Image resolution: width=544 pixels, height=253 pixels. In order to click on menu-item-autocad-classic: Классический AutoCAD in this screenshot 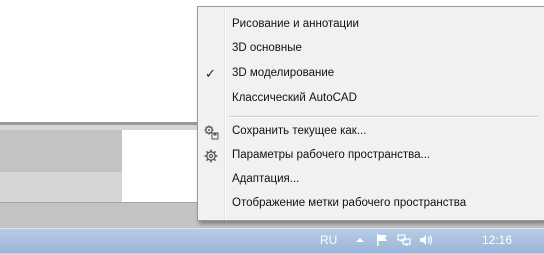, I will do `click(371, 99)`.